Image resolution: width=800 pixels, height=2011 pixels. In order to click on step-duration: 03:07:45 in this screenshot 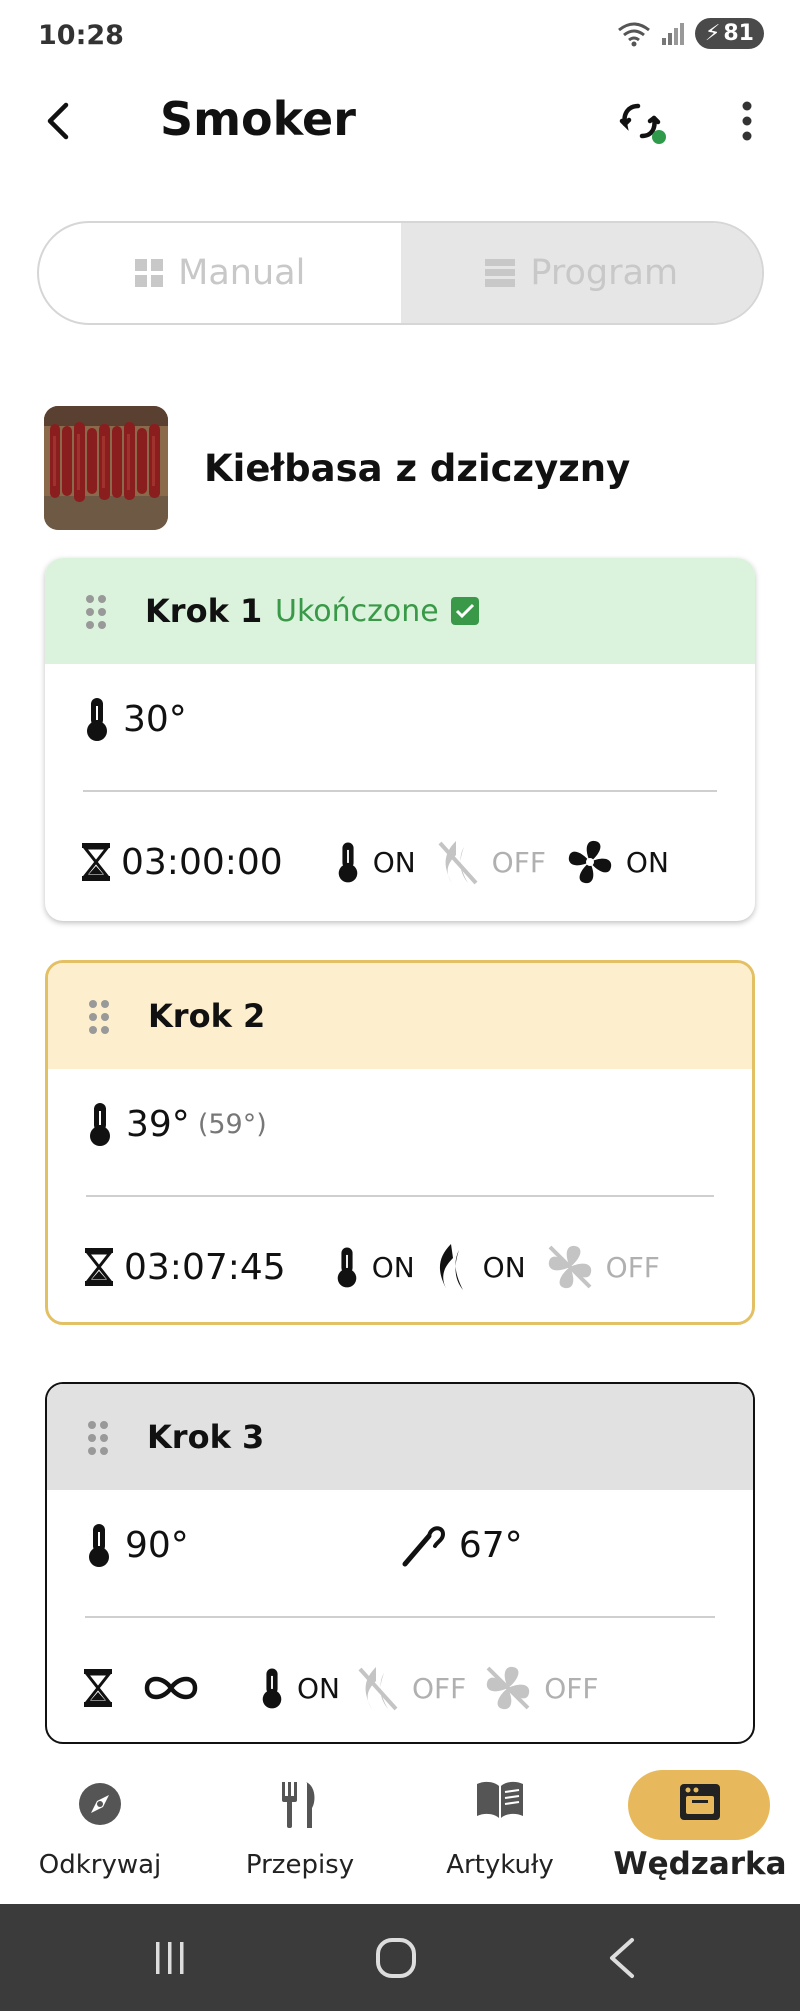, I will do `click(205, 1267)`.